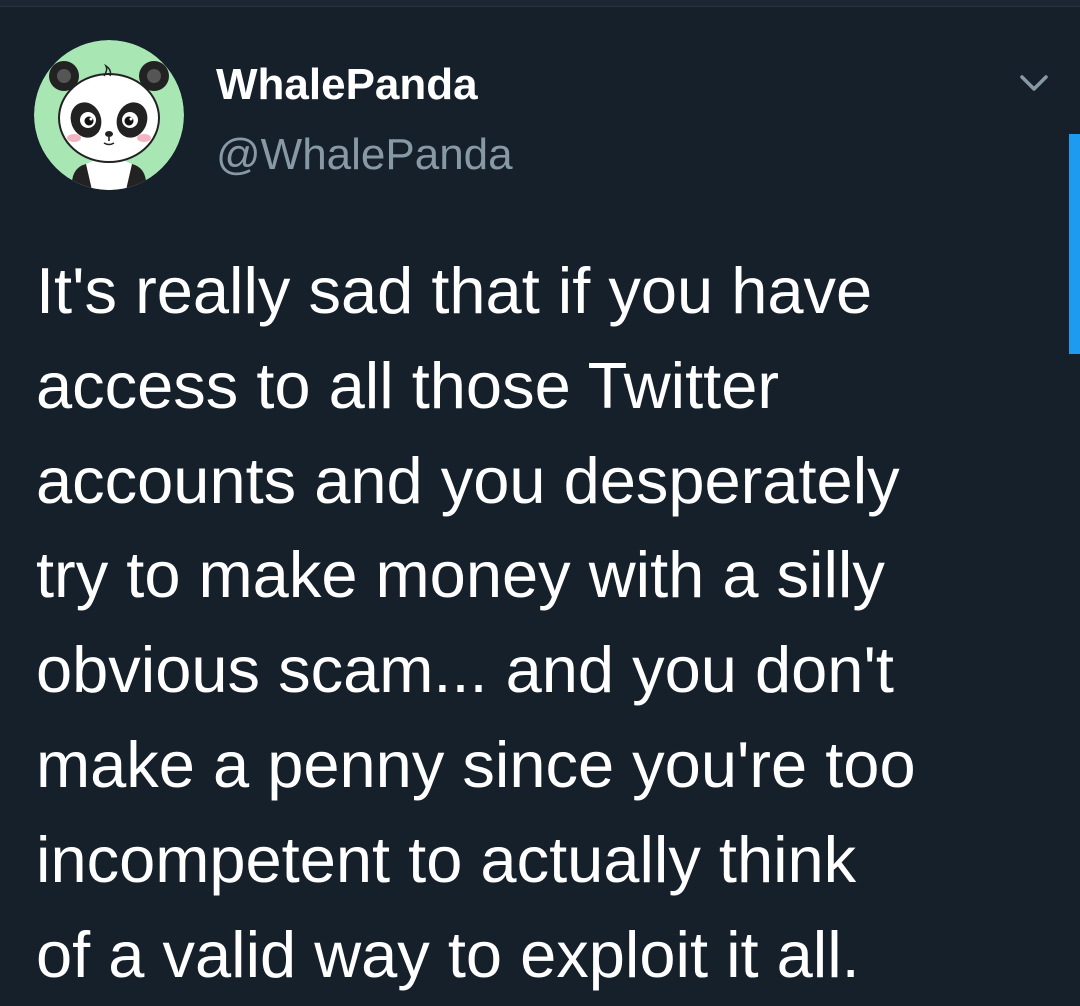 Image resolution: width=1080 pixels, height=1006 pixels. I want to click on tweet-text-line: access to all those Twitter, so click(408, 385).